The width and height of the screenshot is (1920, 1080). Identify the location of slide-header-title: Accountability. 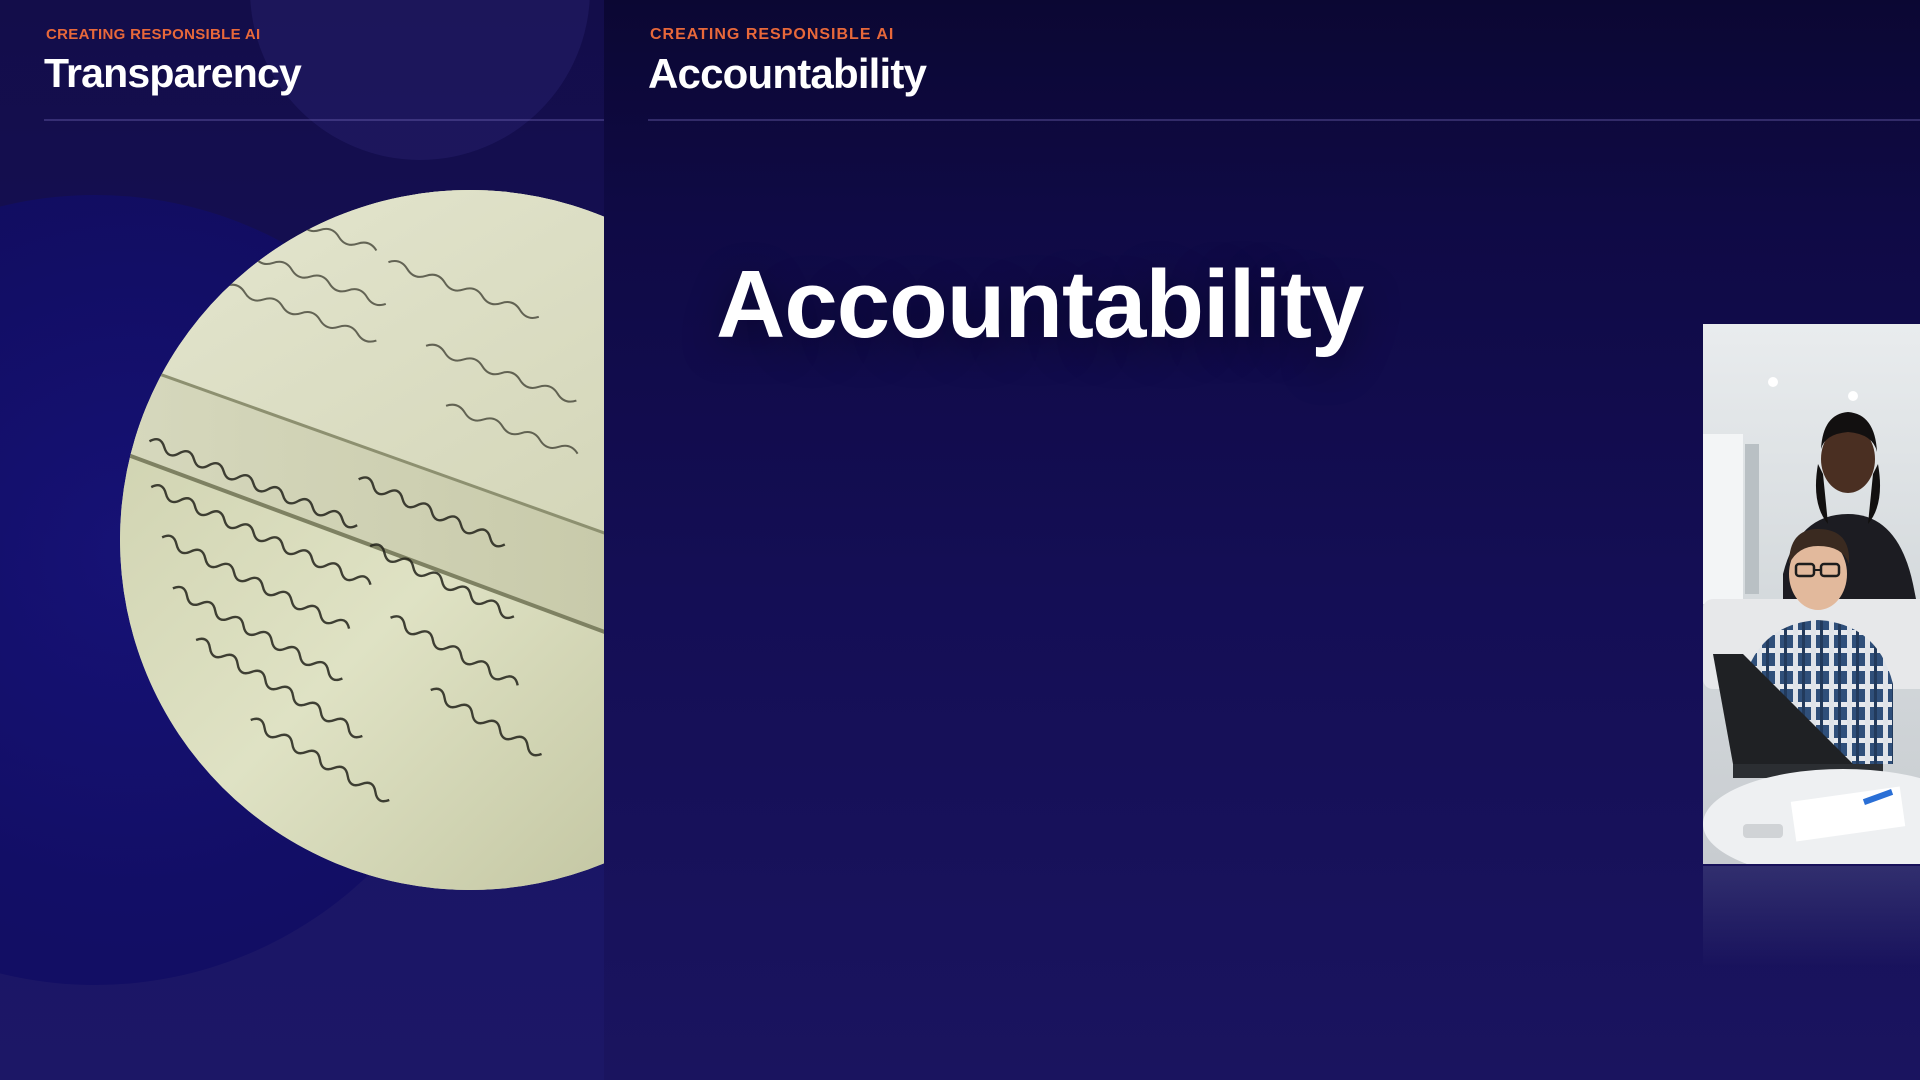
(787, 73).